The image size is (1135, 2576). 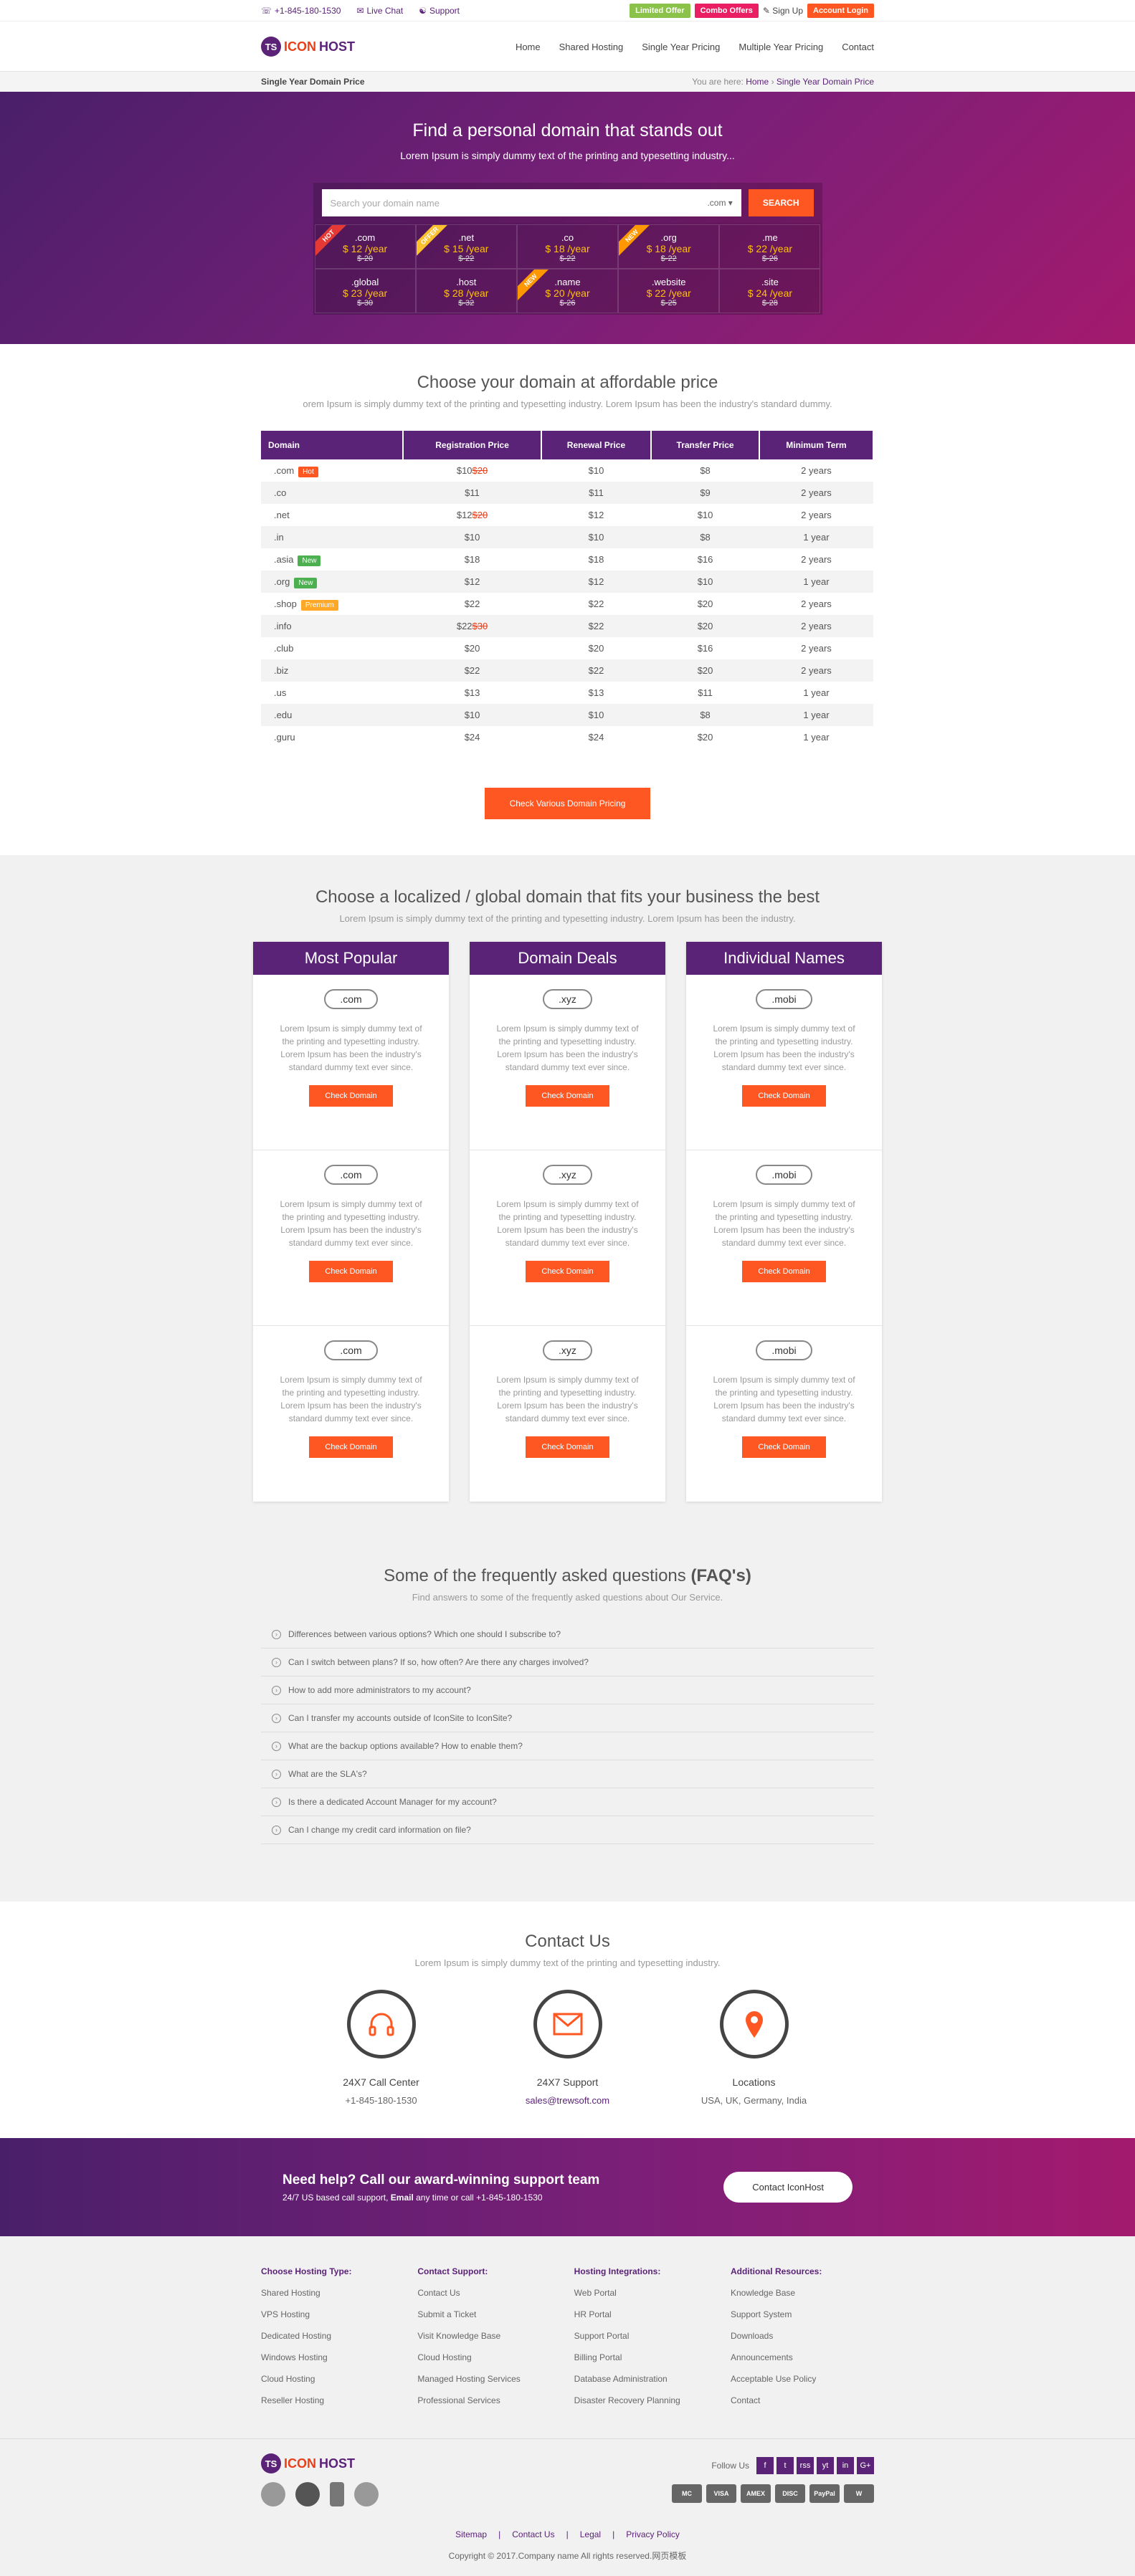 What do you see at coordinates (471, 2534) in the screenshot?
I see `bottom-link: Sitemap` at bounding box center [471, 2534].